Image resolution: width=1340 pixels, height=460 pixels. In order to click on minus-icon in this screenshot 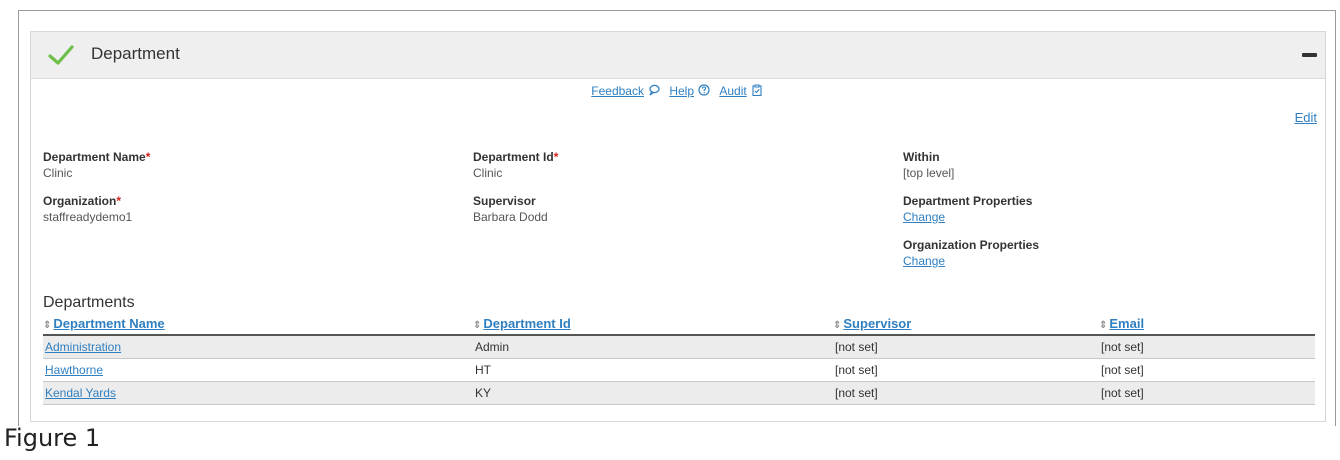, I will do `click(1309, 55)`.